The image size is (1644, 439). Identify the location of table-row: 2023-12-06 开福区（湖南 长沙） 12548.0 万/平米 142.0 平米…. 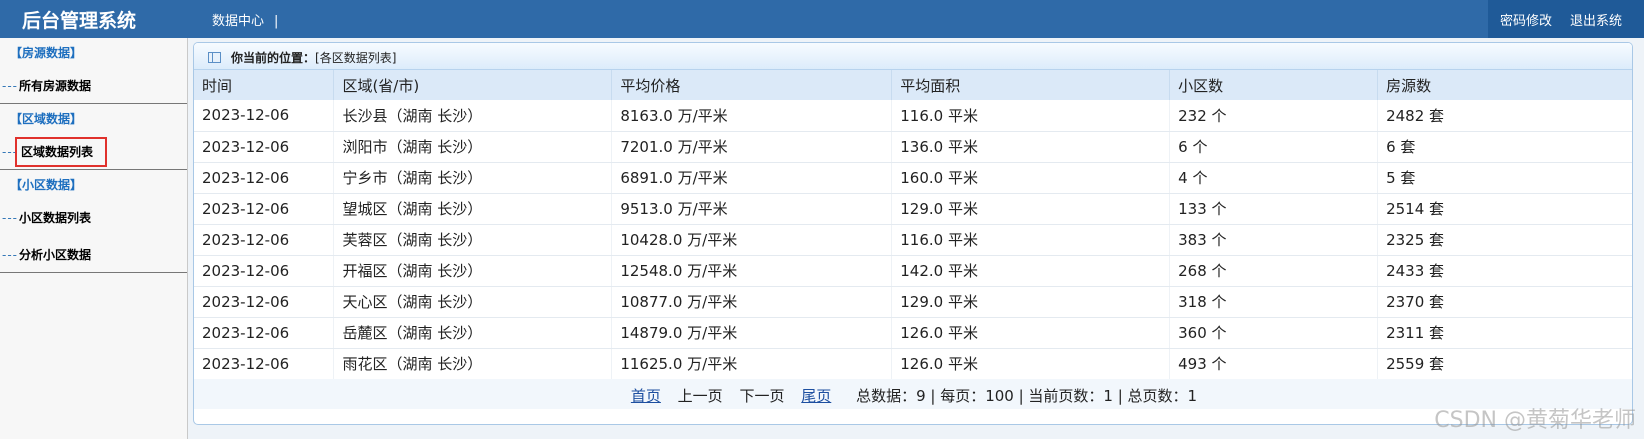
(913, 271).